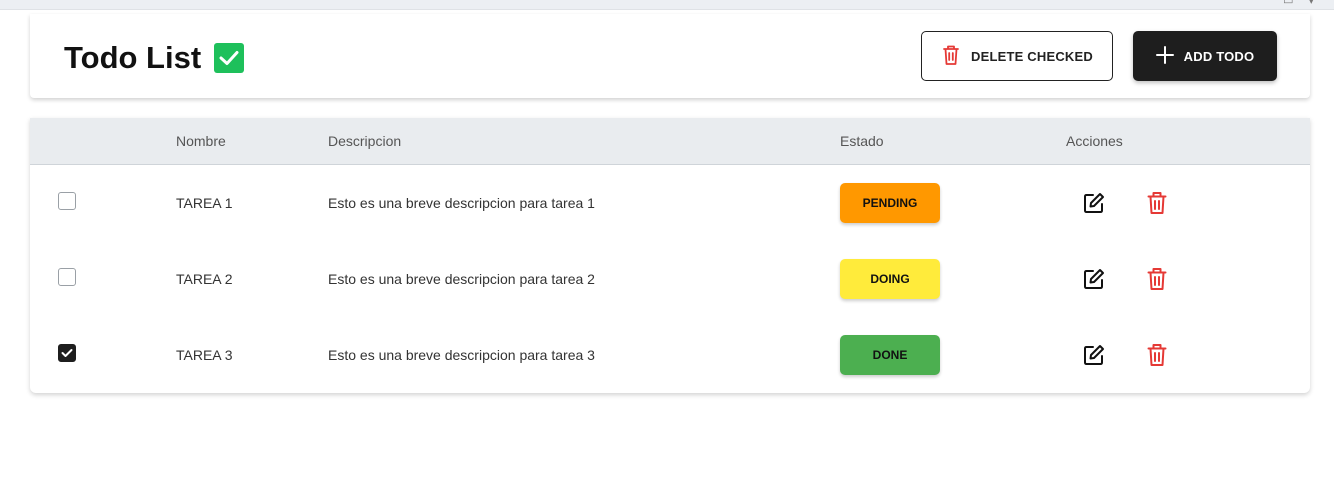 This screenshot has width=1334, height=502. What do you see at coordinates (1219, 56) in the screenshot?
I see `add-todo-label: ADD TODO` at bounding box center [1219, 56].